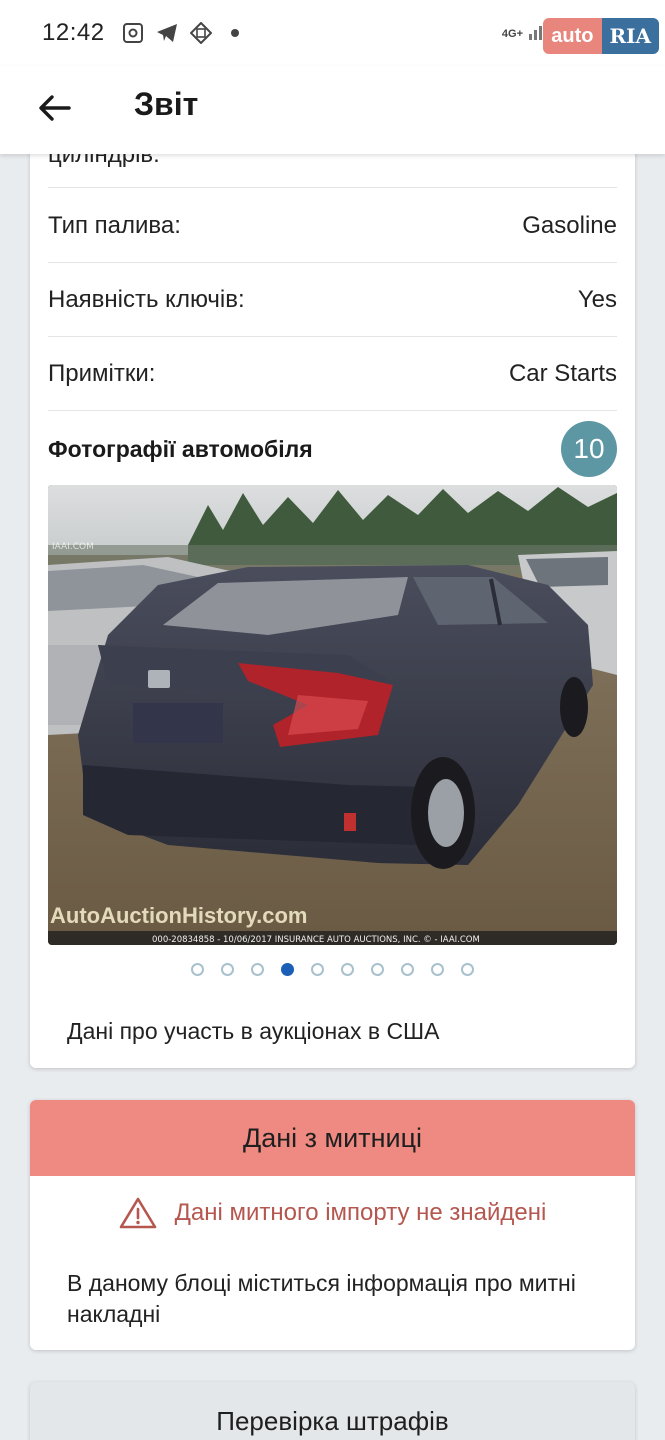  I want to click on customs-warning-text: Дані митного імпорту не знайдені, so click(360, 1212).